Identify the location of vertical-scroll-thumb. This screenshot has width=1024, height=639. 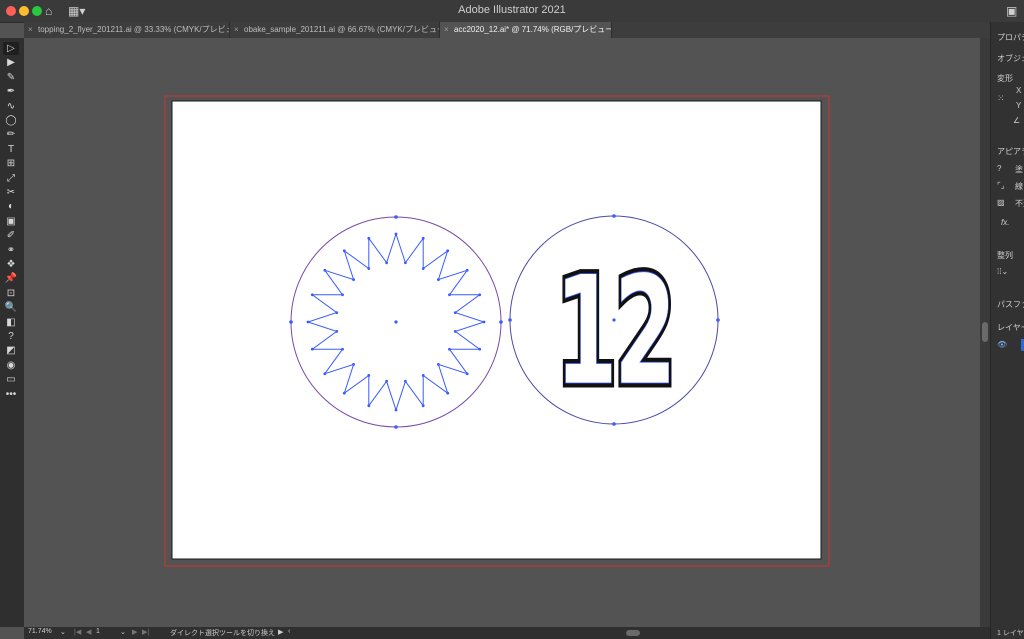
(985, 332).